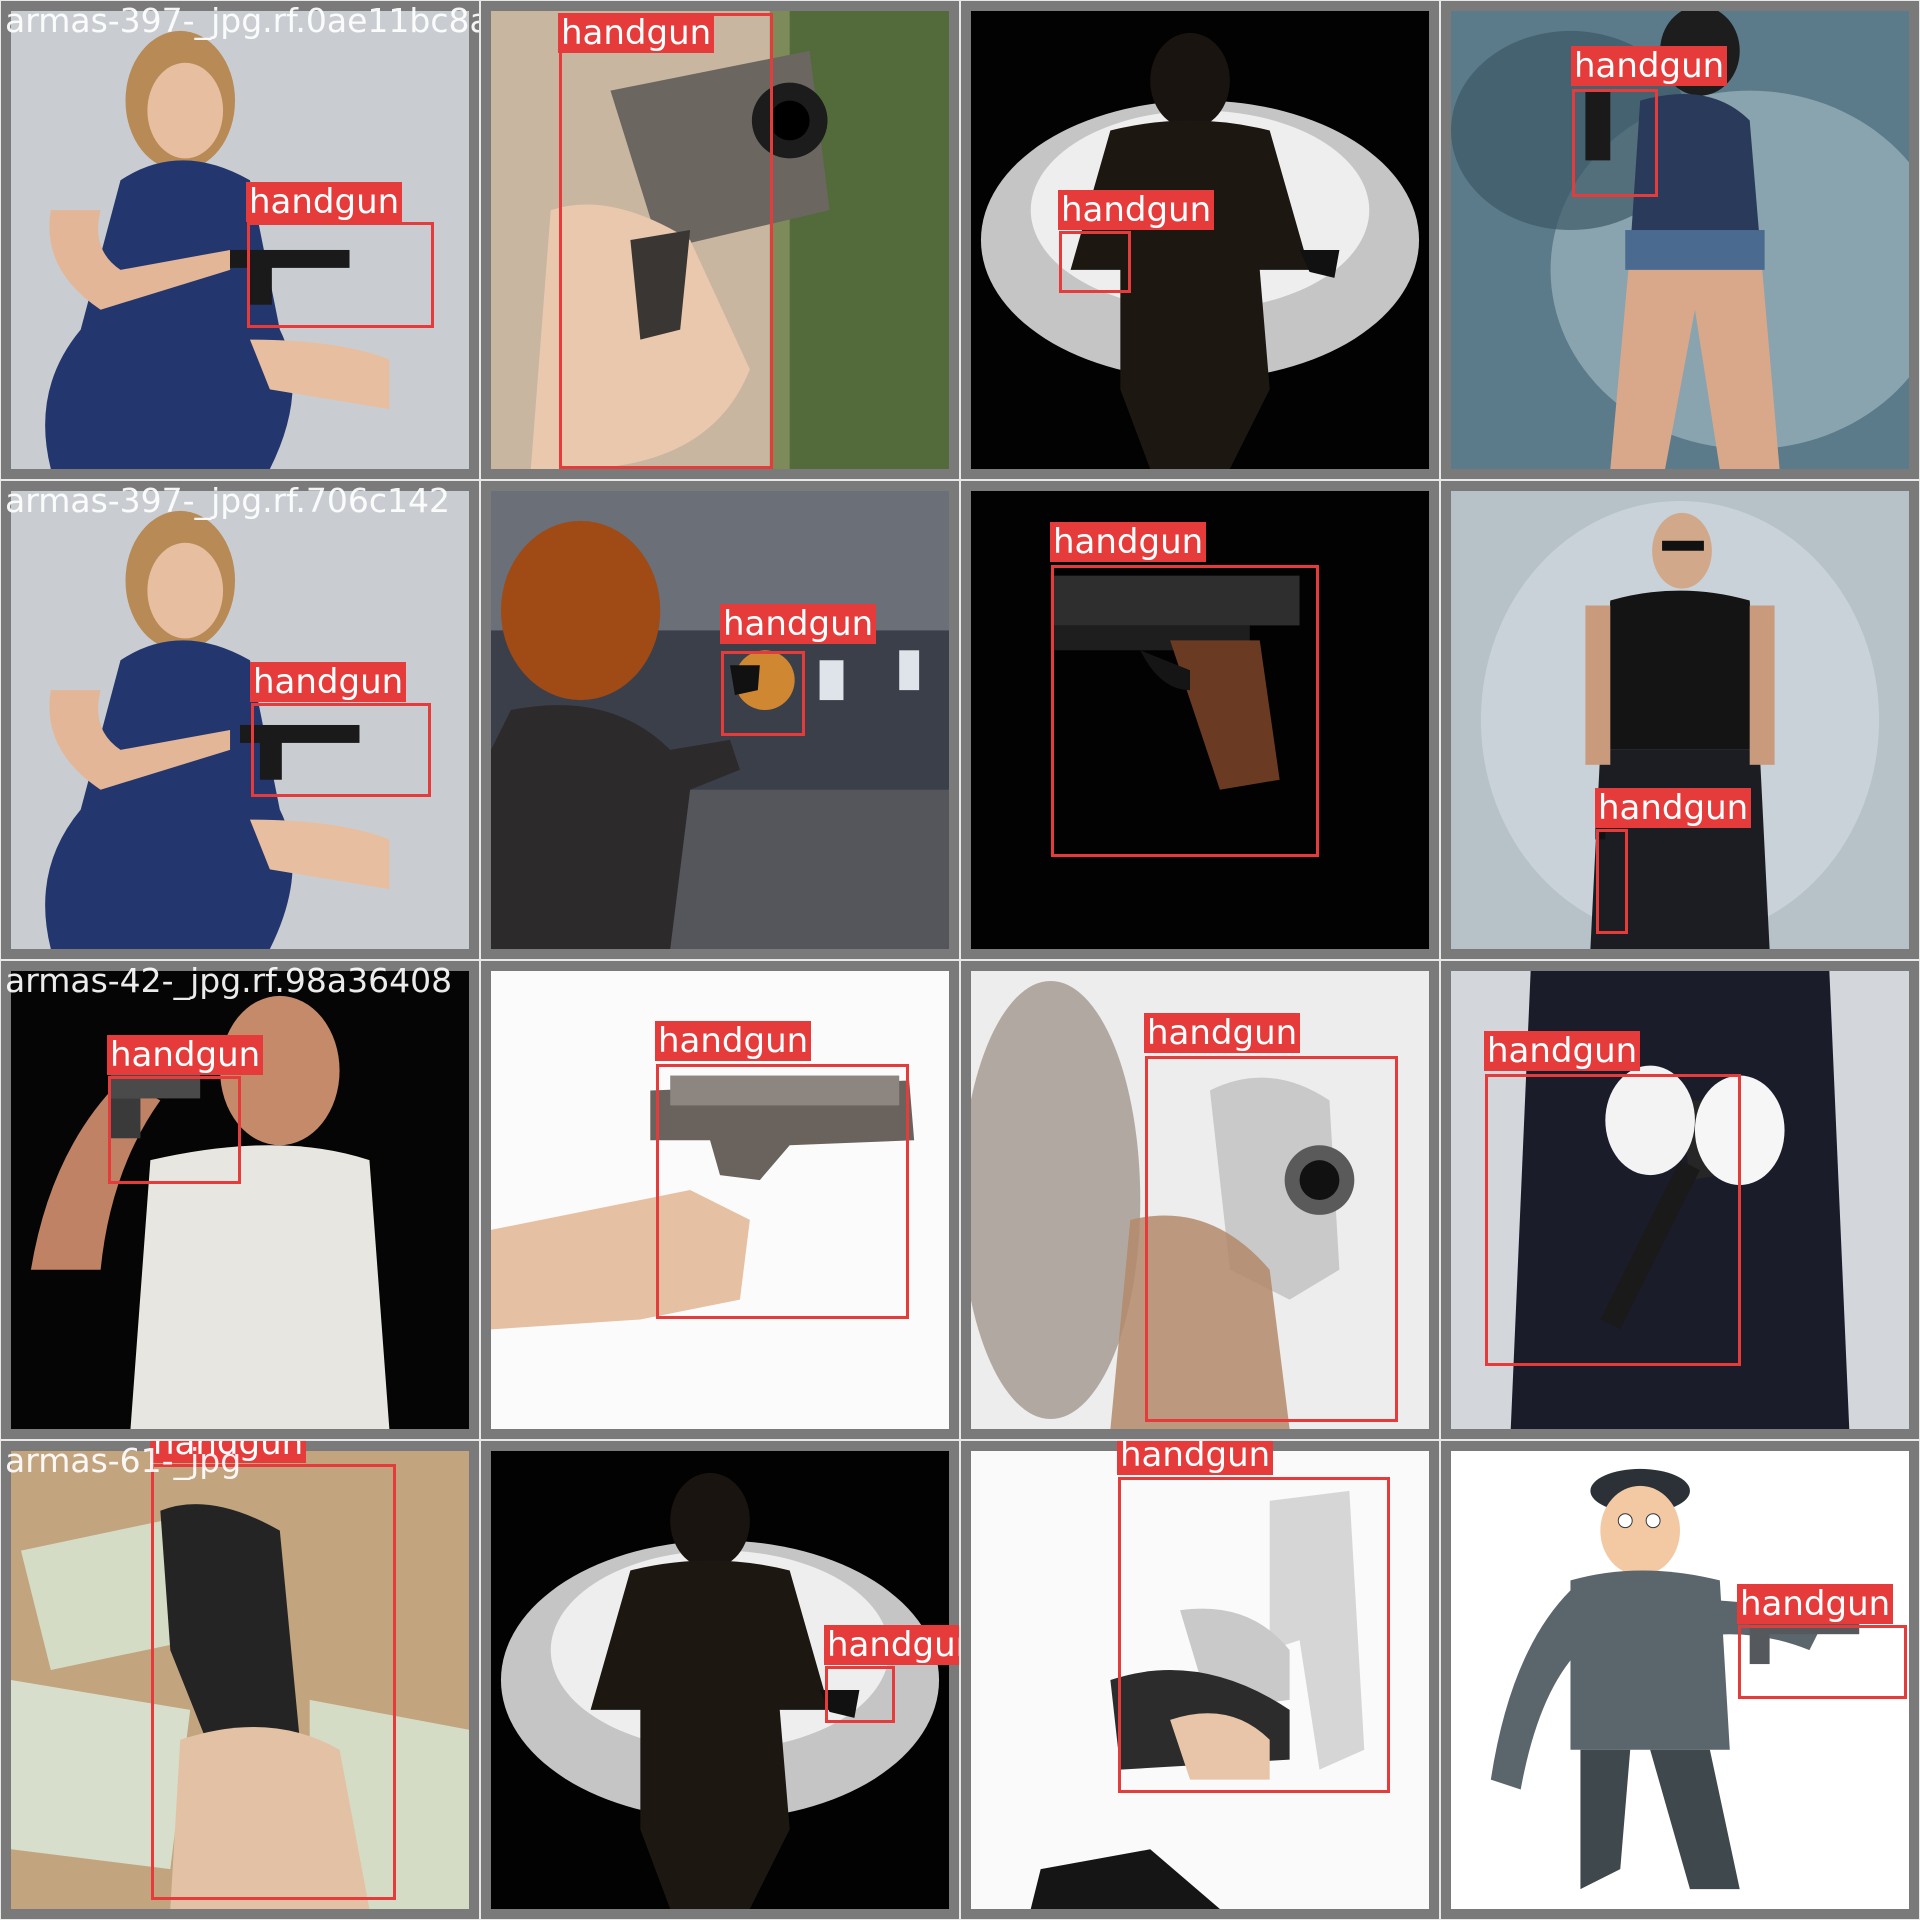 The width and height of the screenshot is (1920, 1920). Describe the element at coordinates (123, 1460) in the screenshot. I see `tile-filename: armas-61-_jpg` at that location.